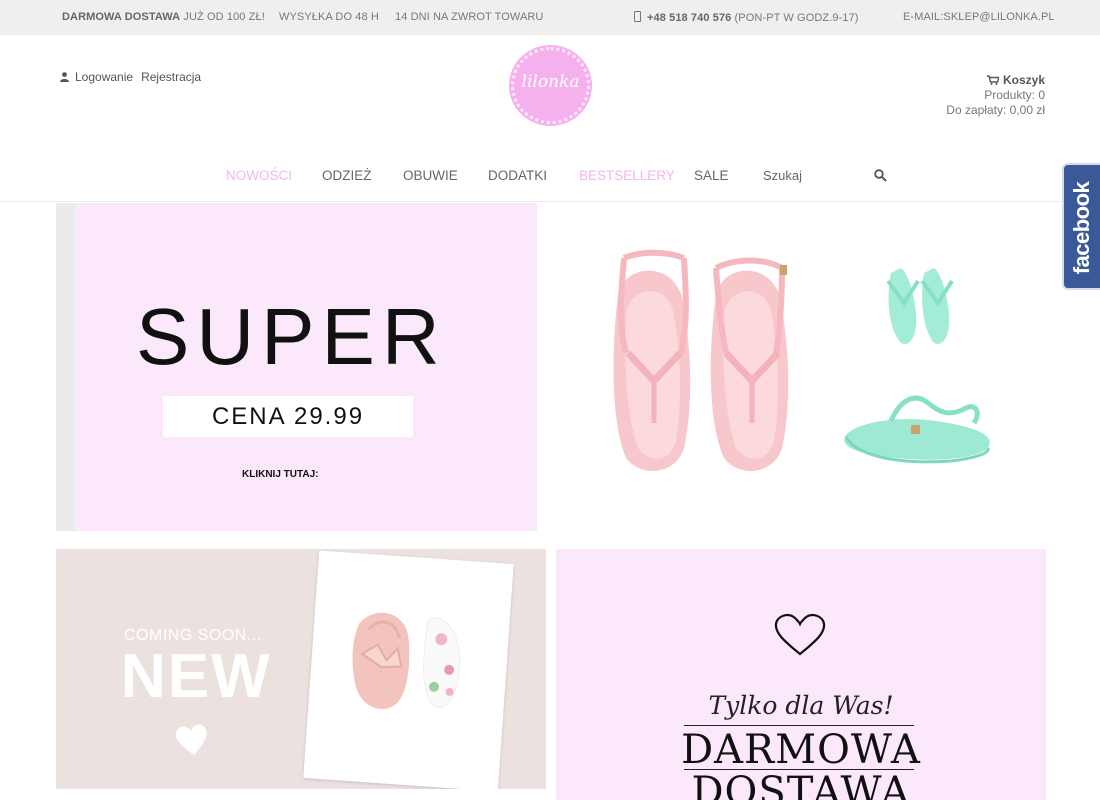 The height and width of the screenshot is (800, 1100). I want to click on coming-soon-banner: COMING SOON... NEW, so click(301, 669).